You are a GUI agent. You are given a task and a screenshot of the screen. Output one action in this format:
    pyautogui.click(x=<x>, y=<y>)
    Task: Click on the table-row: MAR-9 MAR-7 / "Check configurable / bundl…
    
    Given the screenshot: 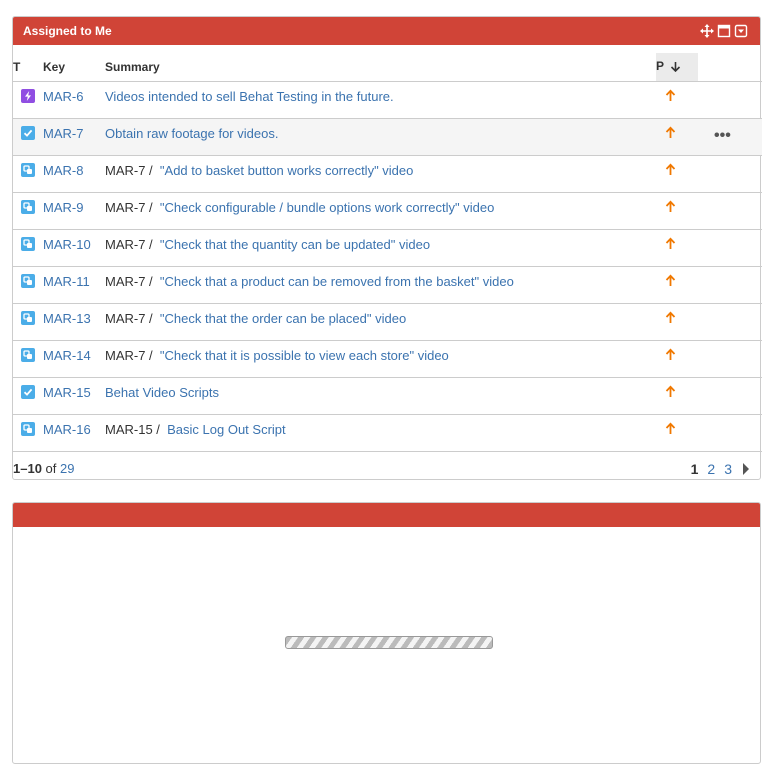 What is the action you would take?
    pyautogui.click(x=387, y=211)
    